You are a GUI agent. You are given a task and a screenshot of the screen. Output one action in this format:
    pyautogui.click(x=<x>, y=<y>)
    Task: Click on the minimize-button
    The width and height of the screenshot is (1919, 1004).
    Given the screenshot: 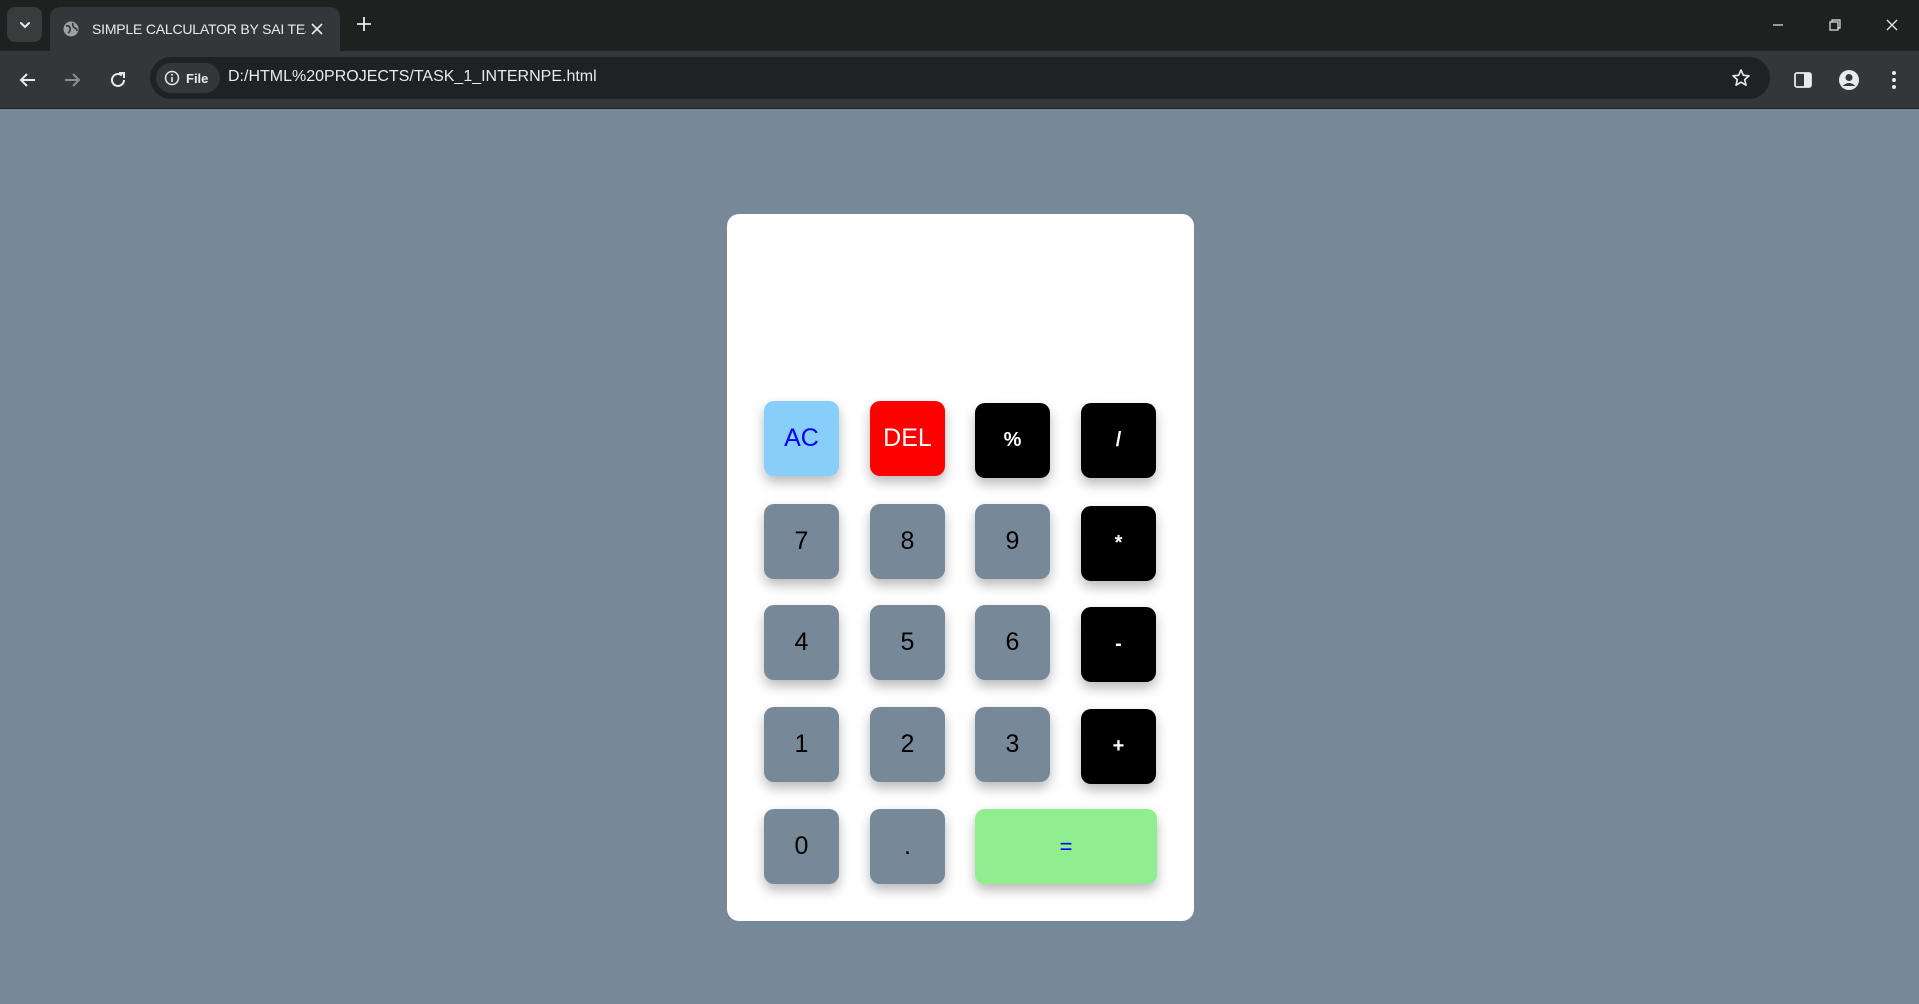 What is the action you would take?
    pyautogui.click(x=1778, y=25)
    